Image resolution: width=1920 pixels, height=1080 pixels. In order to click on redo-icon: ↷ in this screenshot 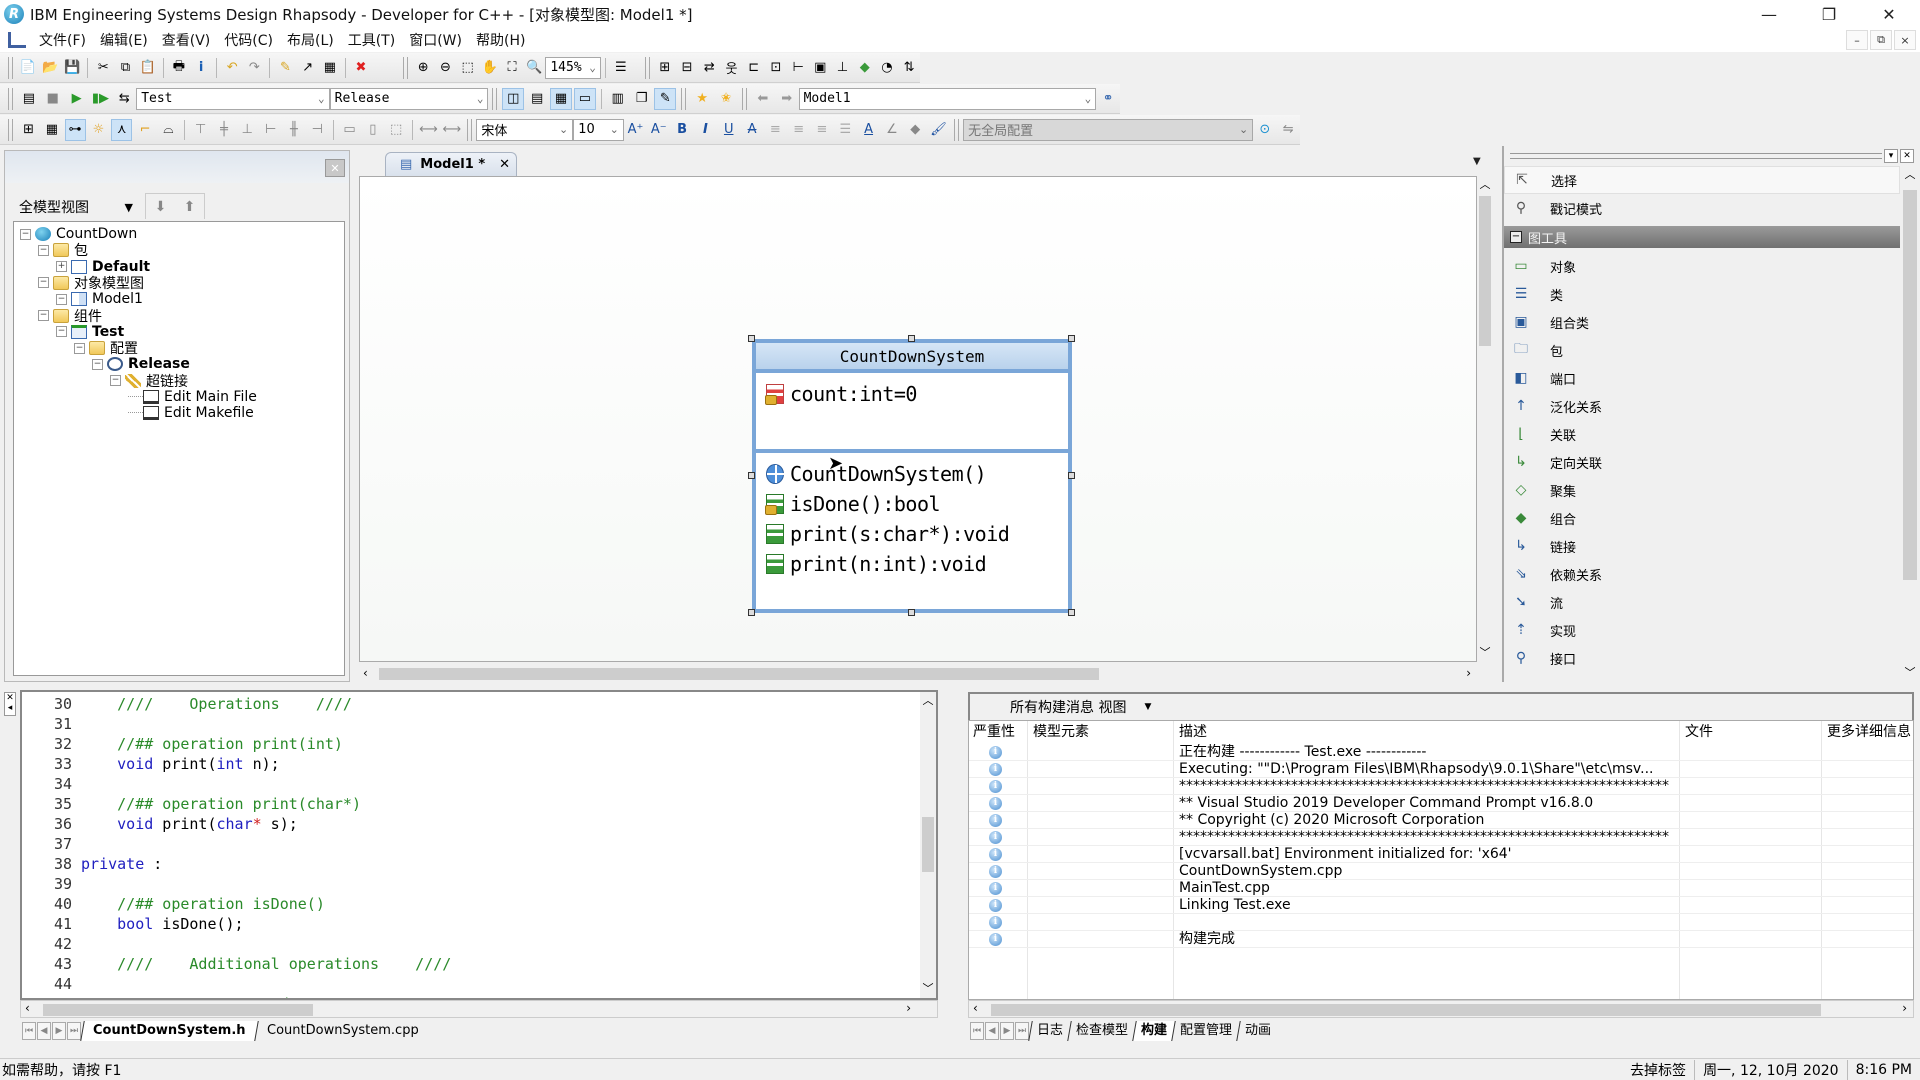, I will do `click(254, 68)`.